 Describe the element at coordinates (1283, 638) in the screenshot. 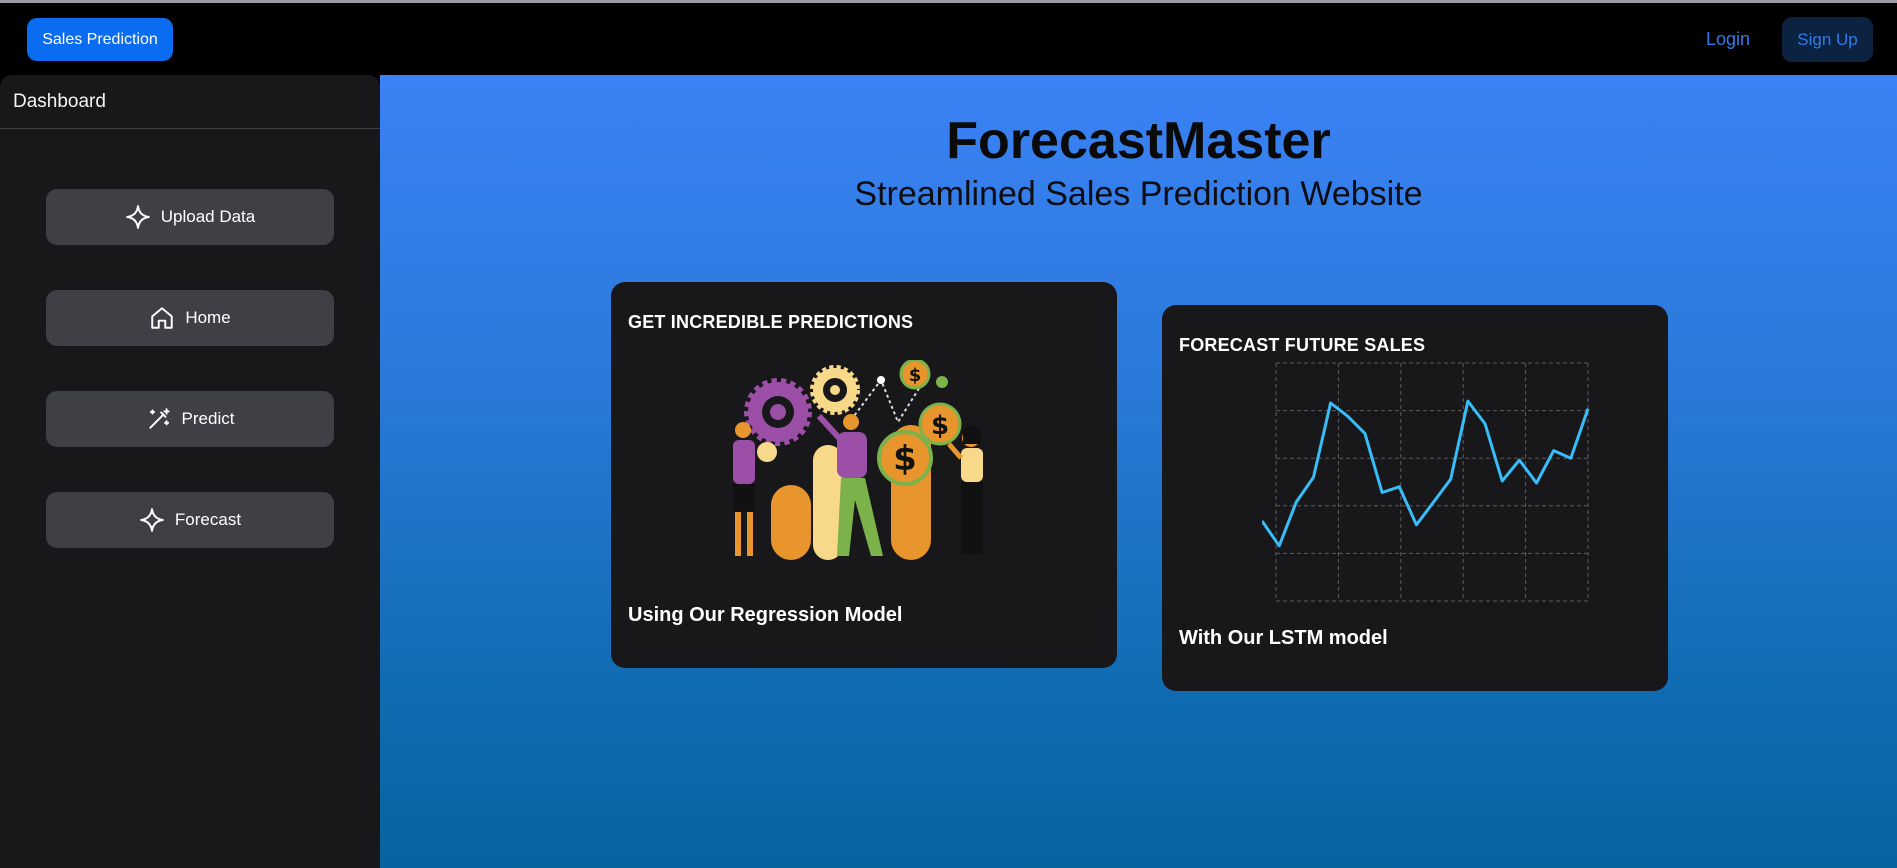

I see `card-caption: With Our LSTM model` at that location.